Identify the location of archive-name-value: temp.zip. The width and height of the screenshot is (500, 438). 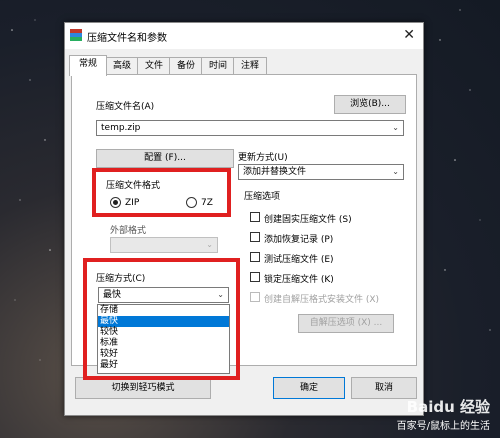
(121, 128).